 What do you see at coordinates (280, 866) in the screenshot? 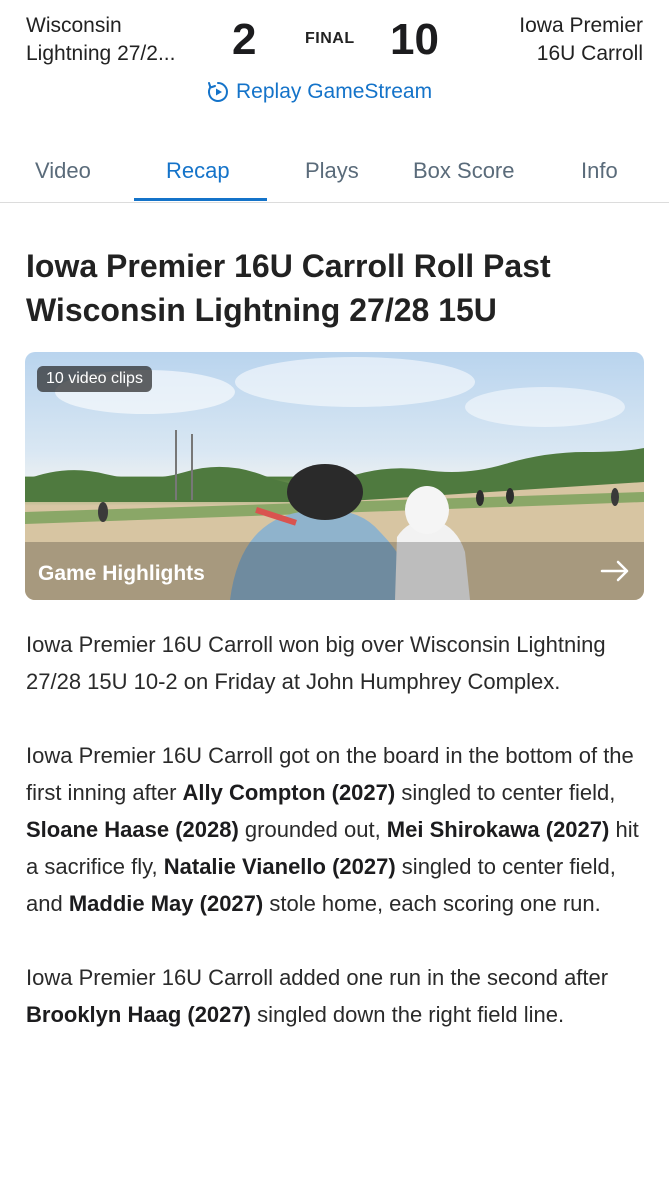
I see `player-name-natalie-vianello: Natalie Vianello (2027)` at bounding box center [280, 866].